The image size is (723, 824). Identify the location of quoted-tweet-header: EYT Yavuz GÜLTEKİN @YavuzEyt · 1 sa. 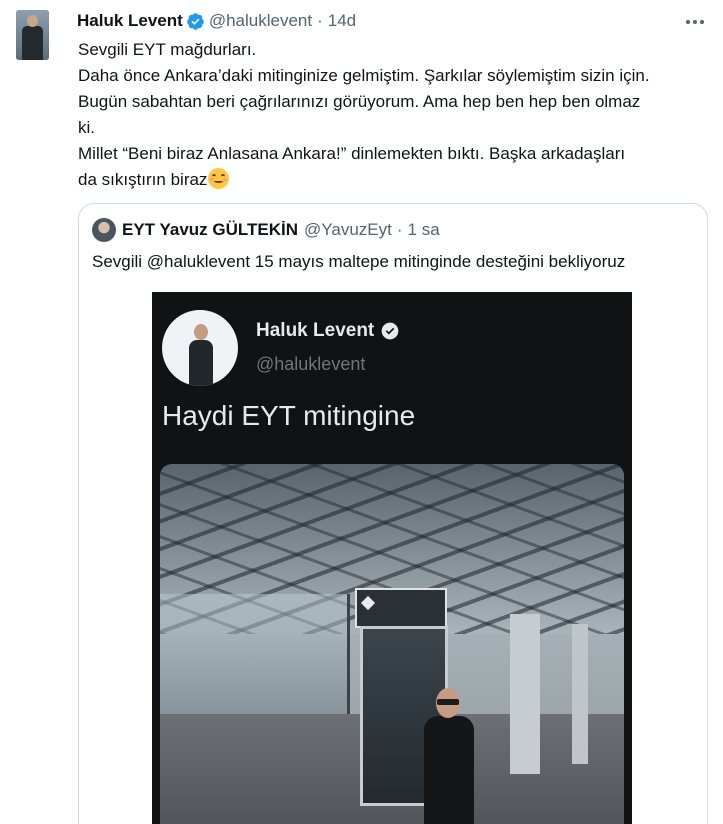
(266, 230).